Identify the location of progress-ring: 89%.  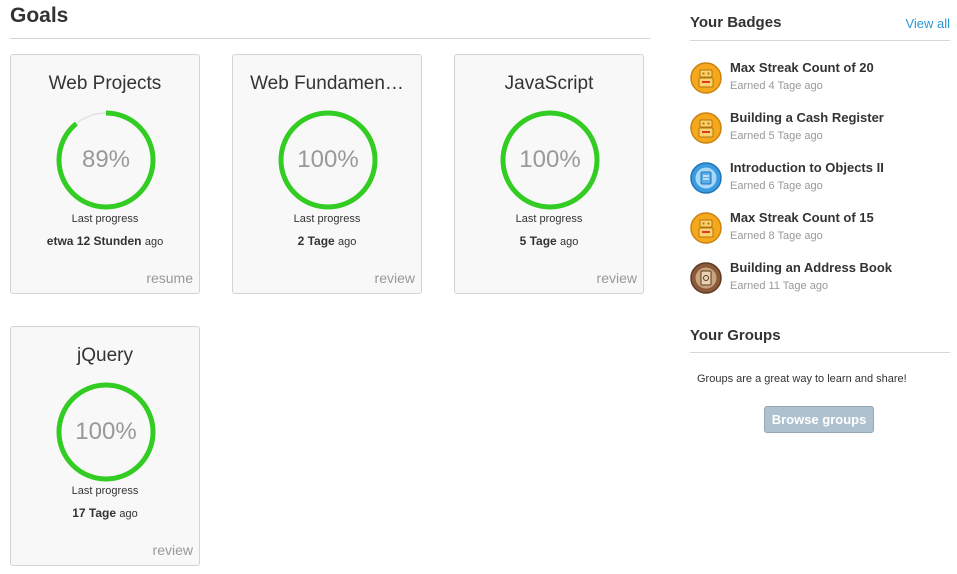
(106, 160).